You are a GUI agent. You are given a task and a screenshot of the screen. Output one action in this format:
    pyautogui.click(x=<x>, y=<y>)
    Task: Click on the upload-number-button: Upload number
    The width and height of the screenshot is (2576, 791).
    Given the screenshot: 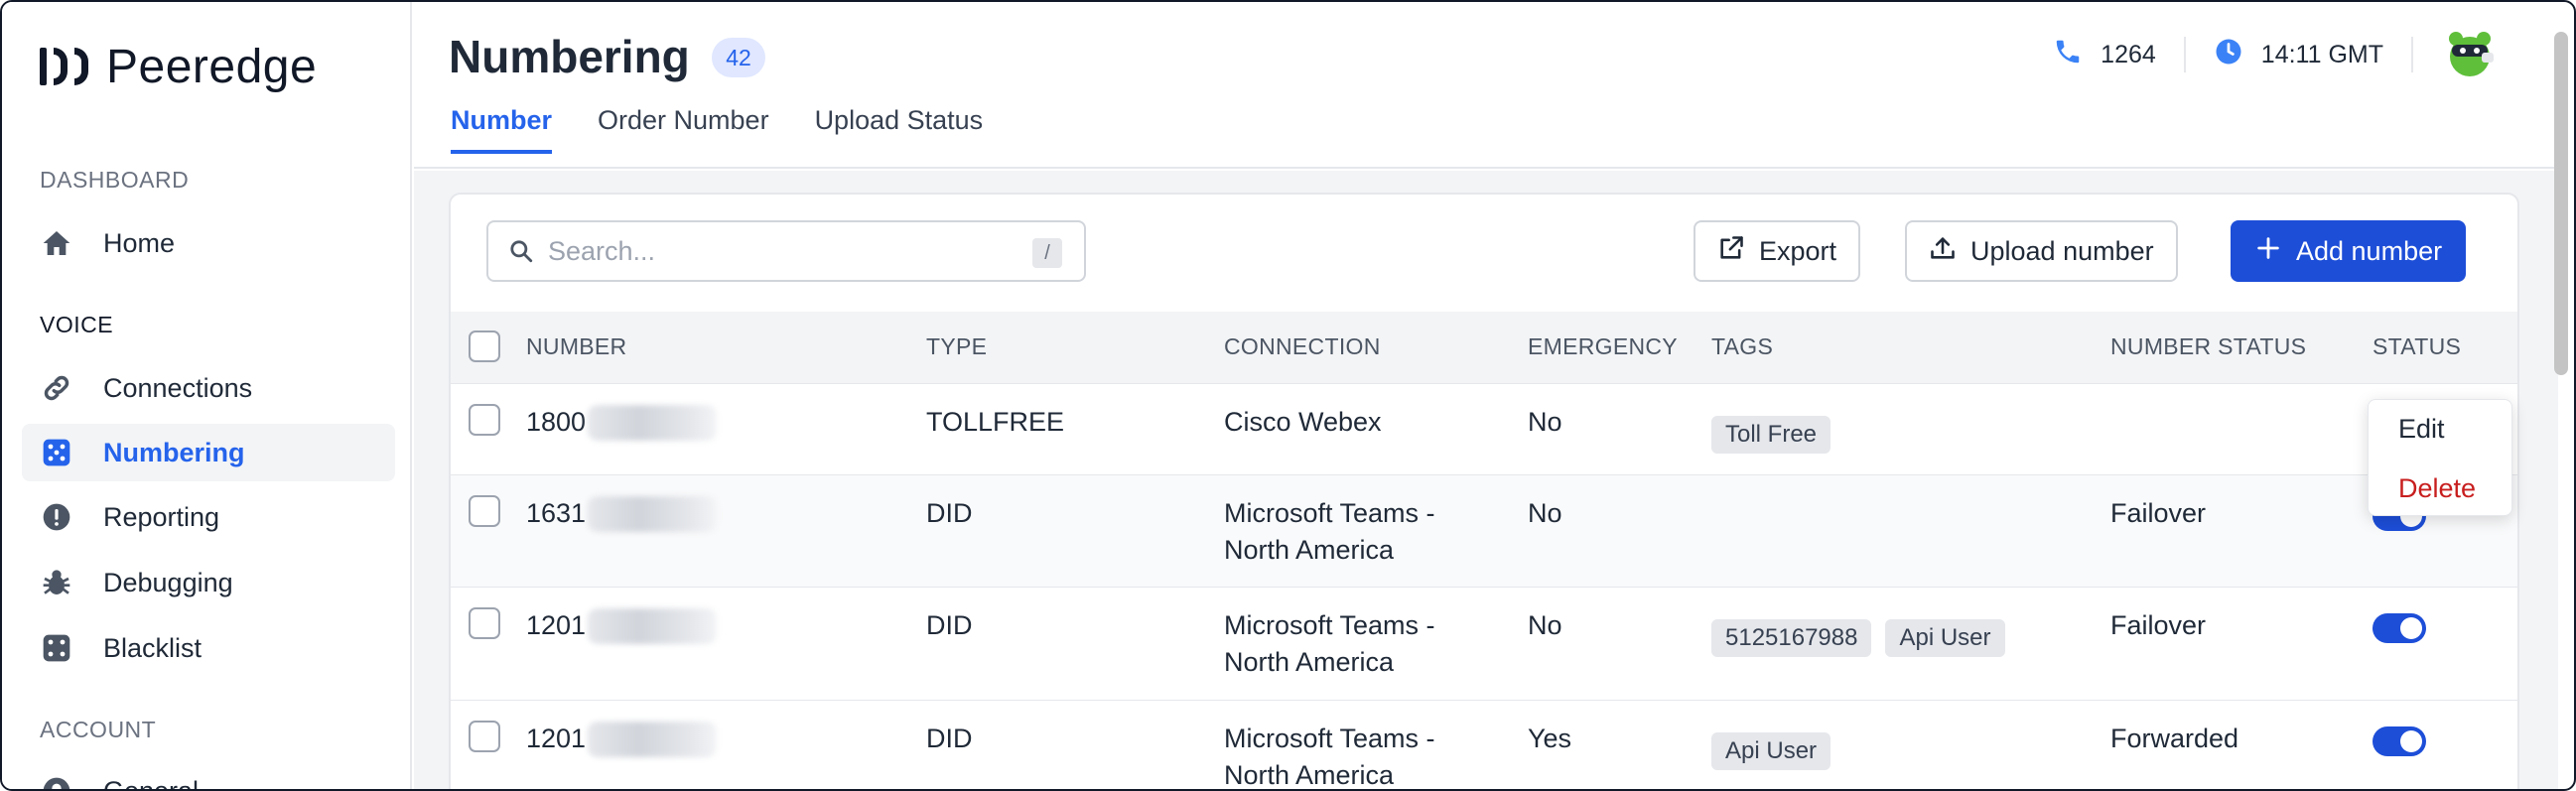 What is the action you would take?
    pyautogui.click(x=2042, y=251)
    